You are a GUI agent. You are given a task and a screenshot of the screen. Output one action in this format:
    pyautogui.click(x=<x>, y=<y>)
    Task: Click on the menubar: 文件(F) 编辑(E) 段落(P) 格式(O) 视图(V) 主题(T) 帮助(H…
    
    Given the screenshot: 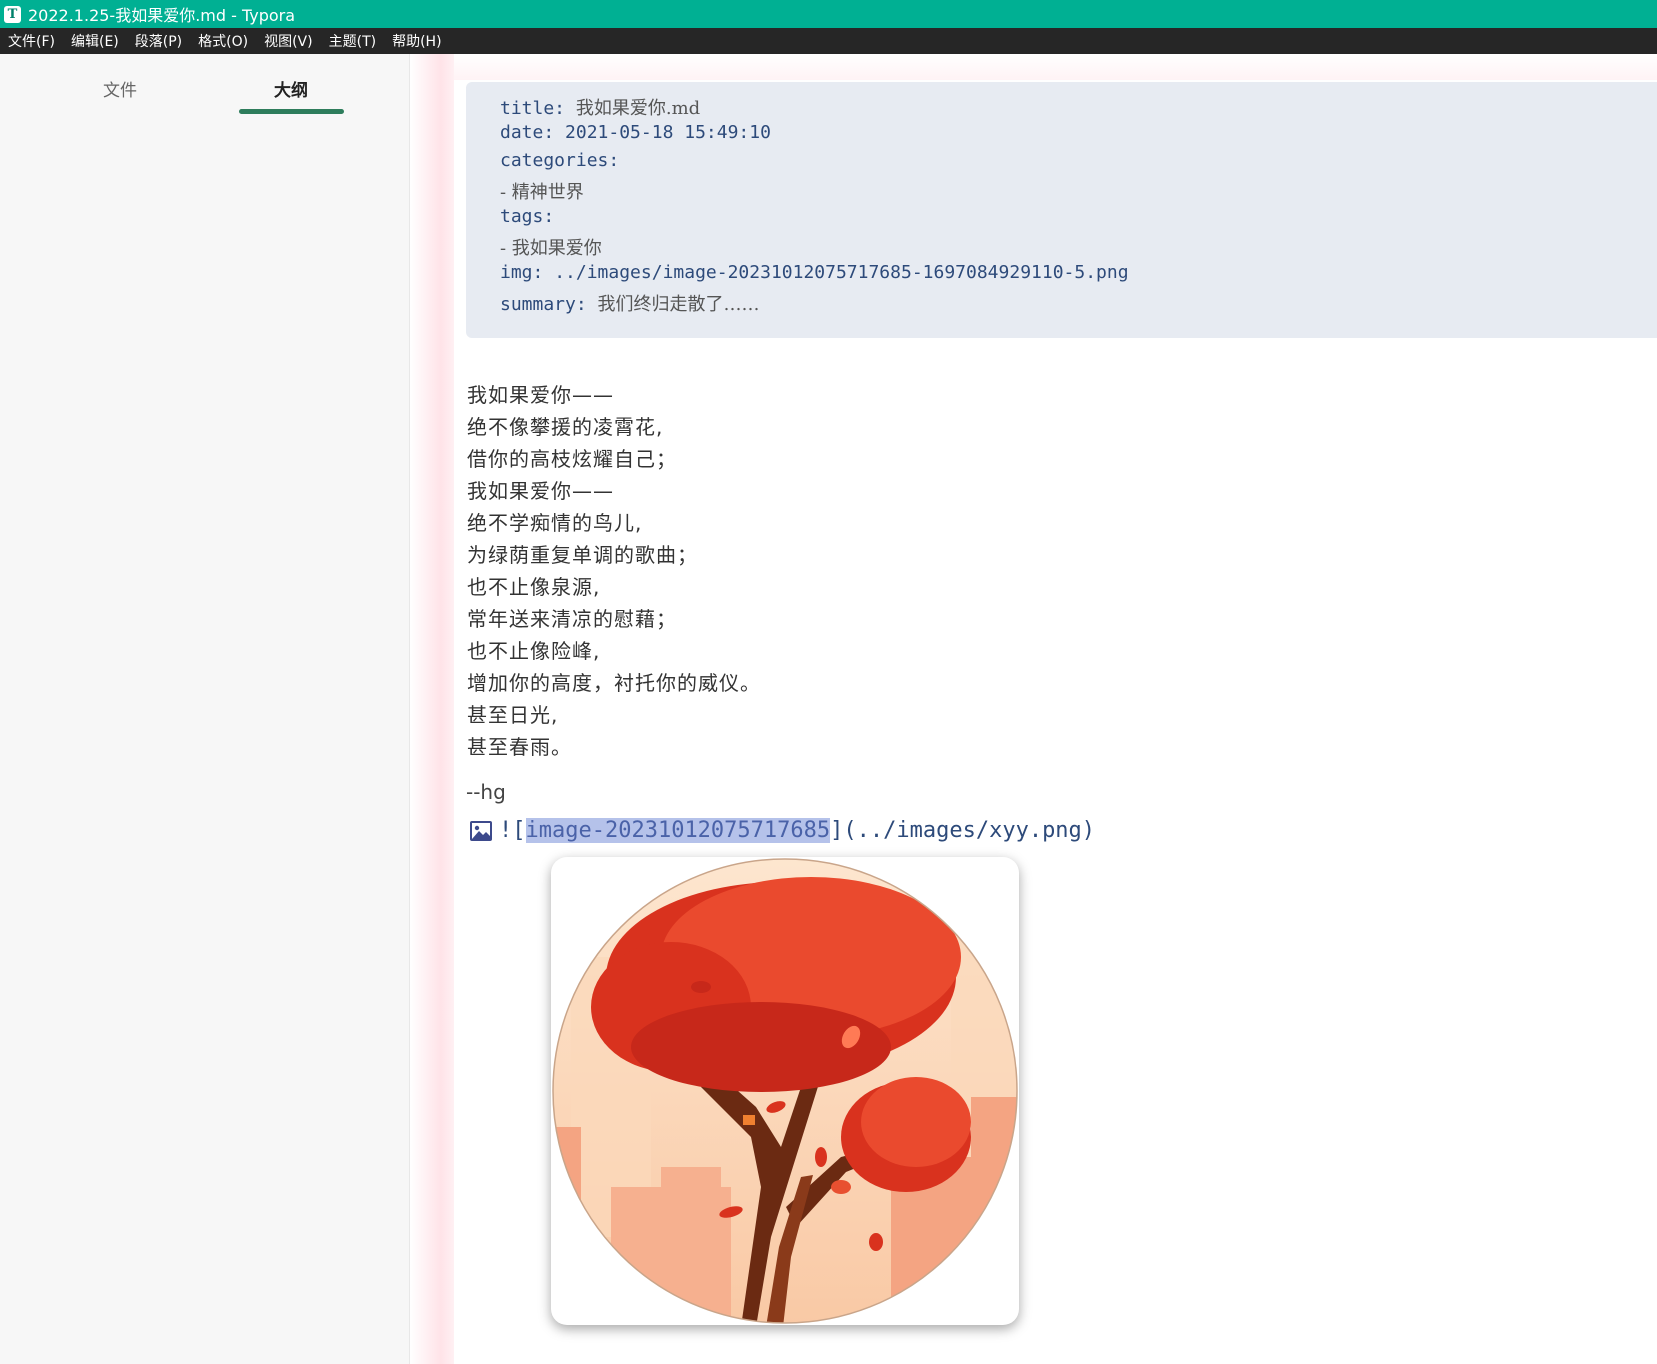 What is the action you would take?
    pyautogui.click(x=828, y=41)
    